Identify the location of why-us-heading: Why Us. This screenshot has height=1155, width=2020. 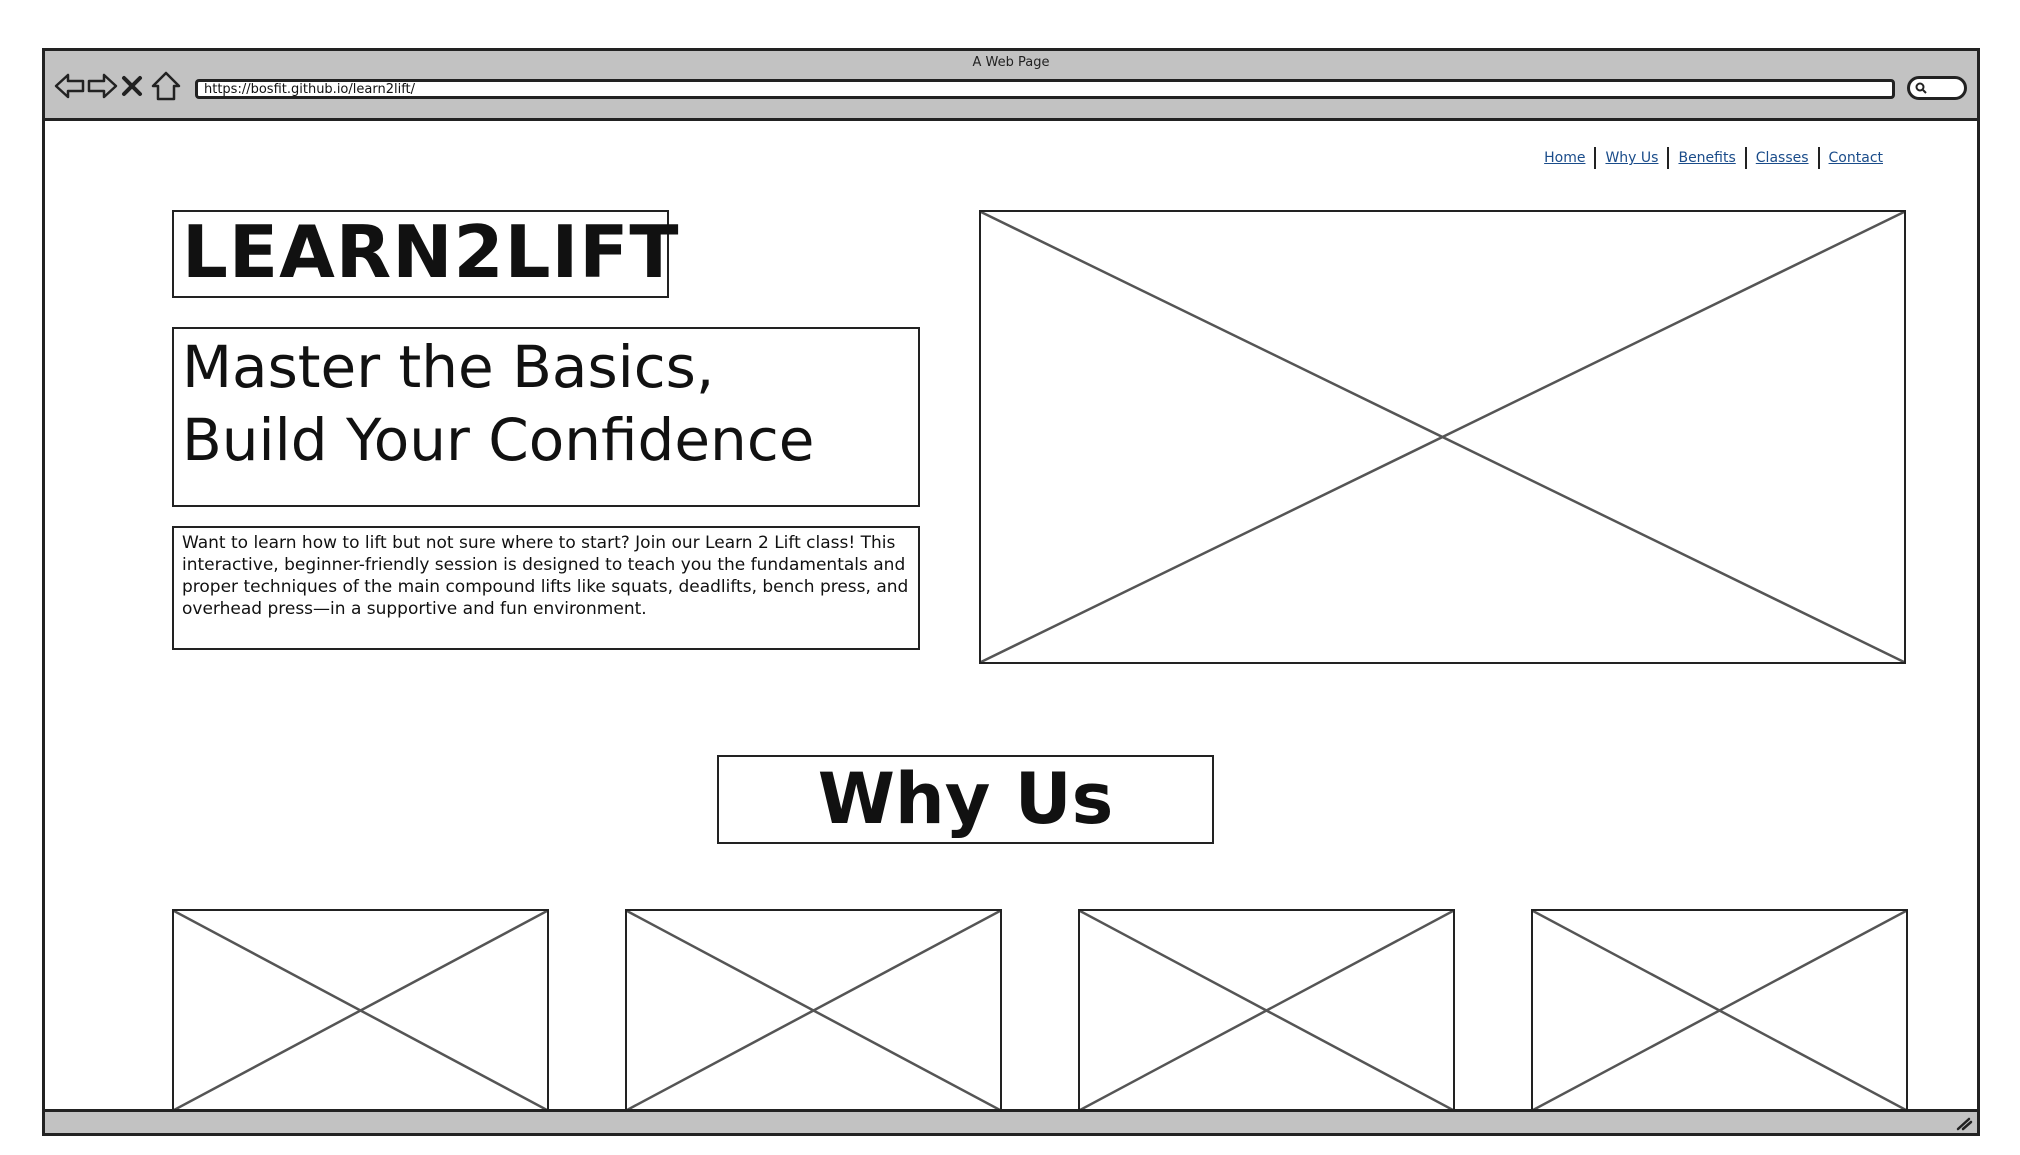
(965, 799).